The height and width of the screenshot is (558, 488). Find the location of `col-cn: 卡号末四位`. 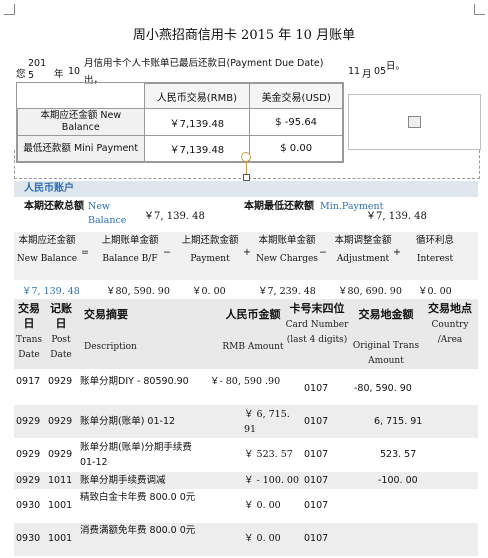

col-cn: 卡号末四位 is located at coordinates (317, 308).